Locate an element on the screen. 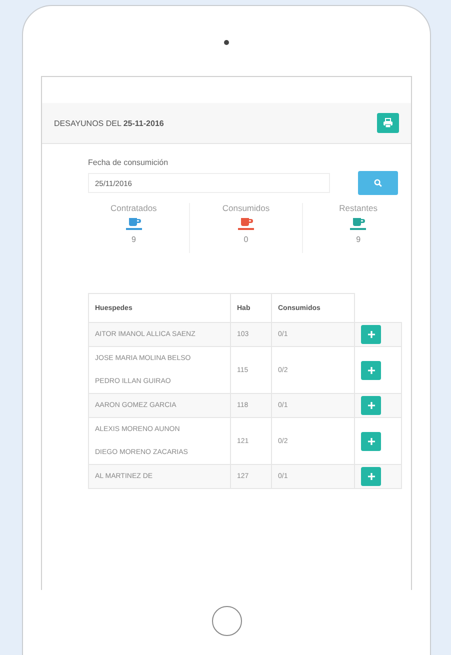 The height and width of the screenshot is (655, 451). camera-icon is located at coordinates (226, 42).